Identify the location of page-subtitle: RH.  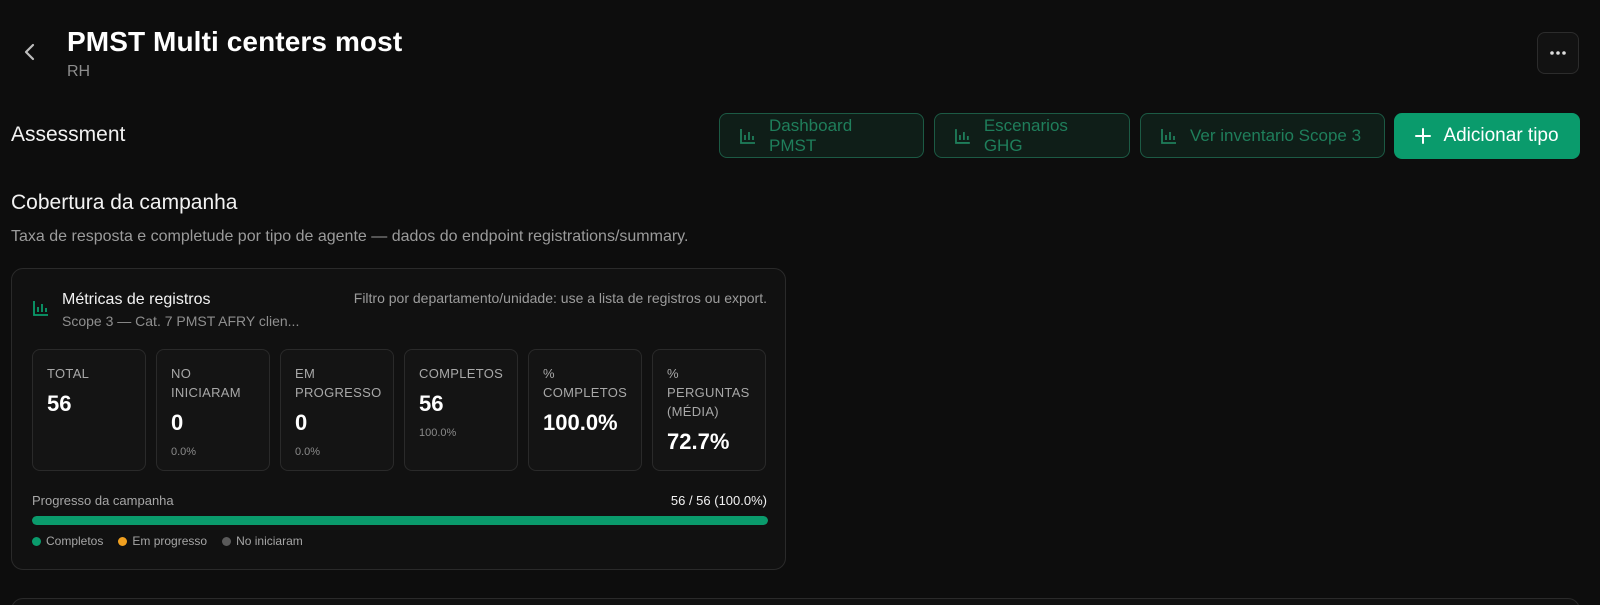
(79, 71).